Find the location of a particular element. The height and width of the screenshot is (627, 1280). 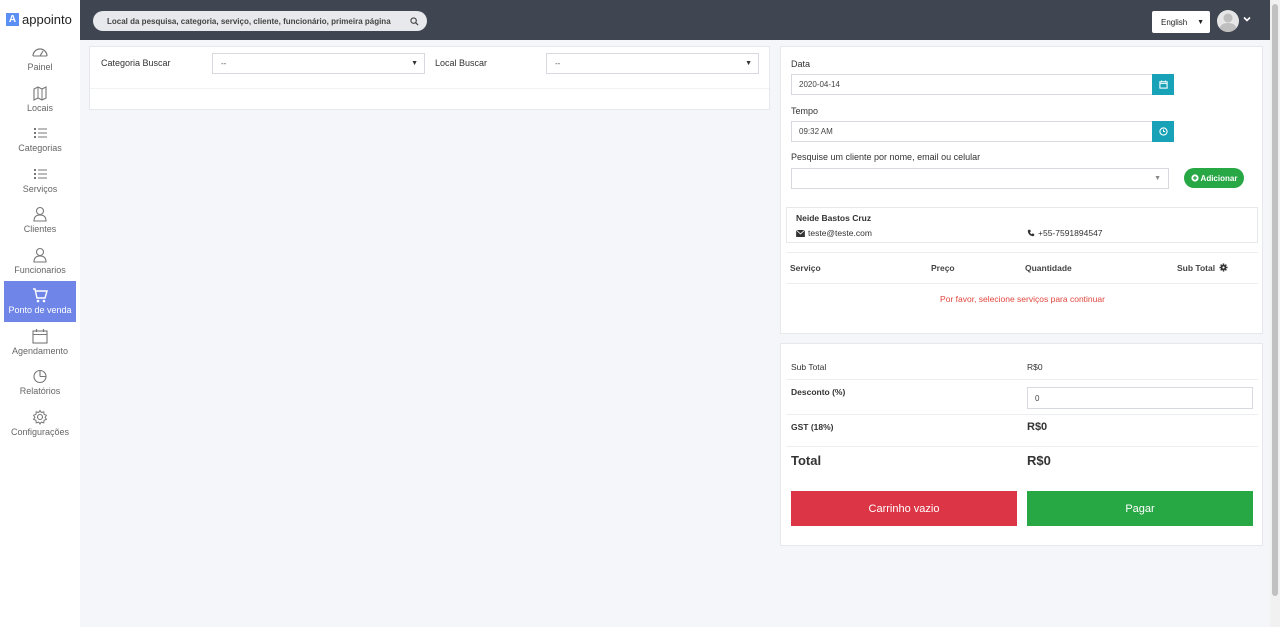

column-header-price: Preço is located at coordinates (943, 268).